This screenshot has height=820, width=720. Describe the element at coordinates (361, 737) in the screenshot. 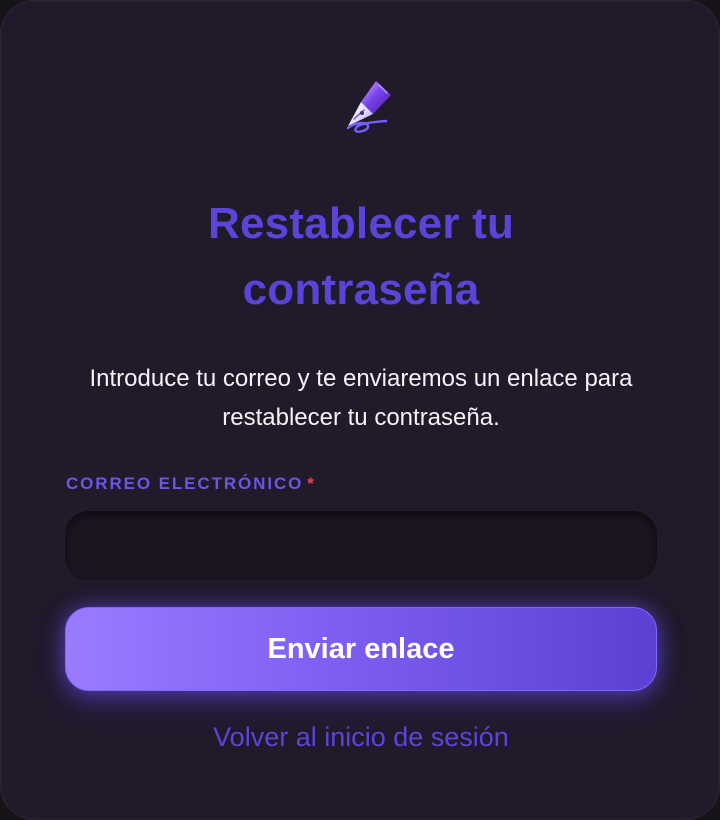

I see `back-to-login-link: Volver al inicio de sesión` at that location.